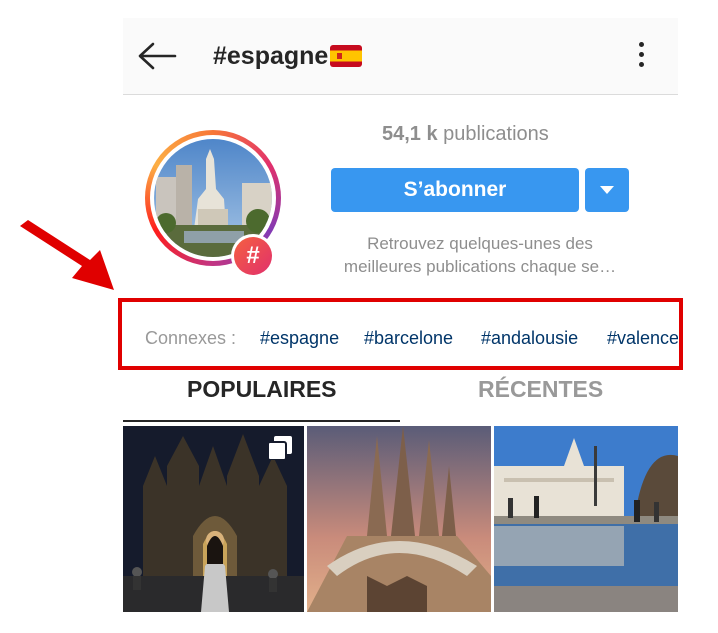 The image size is (718, 633). Describe the element at coordinates (607, 190) in the screenshot. I see `chevron-down-icon` at that location.